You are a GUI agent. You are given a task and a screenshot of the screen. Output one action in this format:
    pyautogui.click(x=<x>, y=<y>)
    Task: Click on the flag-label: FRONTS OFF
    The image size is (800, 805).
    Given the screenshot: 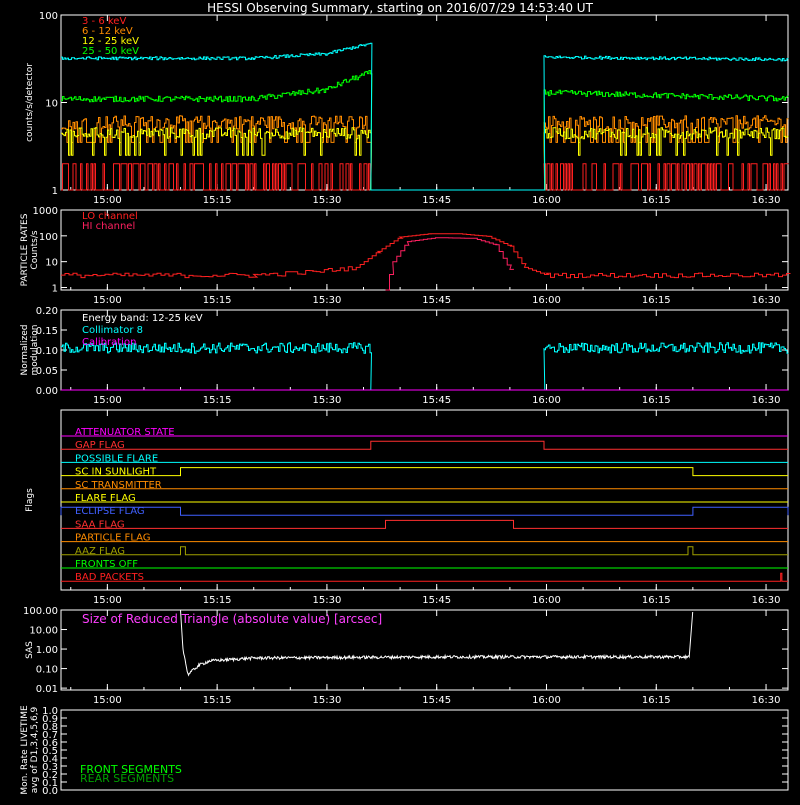 What is the action you would take?
    pyautogui.click(x=106, y=564)
    